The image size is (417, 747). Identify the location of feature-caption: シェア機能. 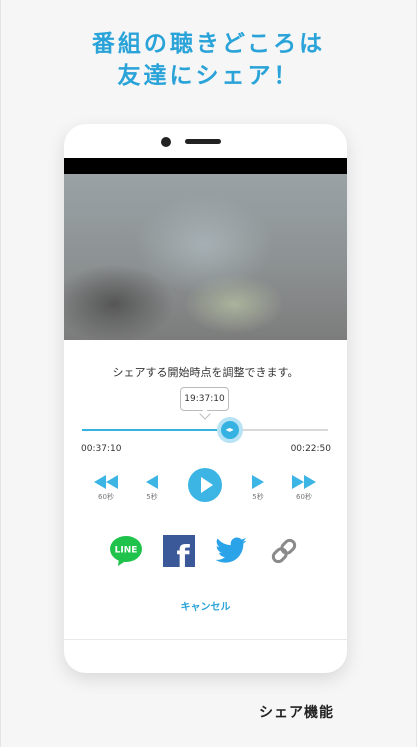
(296, 713).